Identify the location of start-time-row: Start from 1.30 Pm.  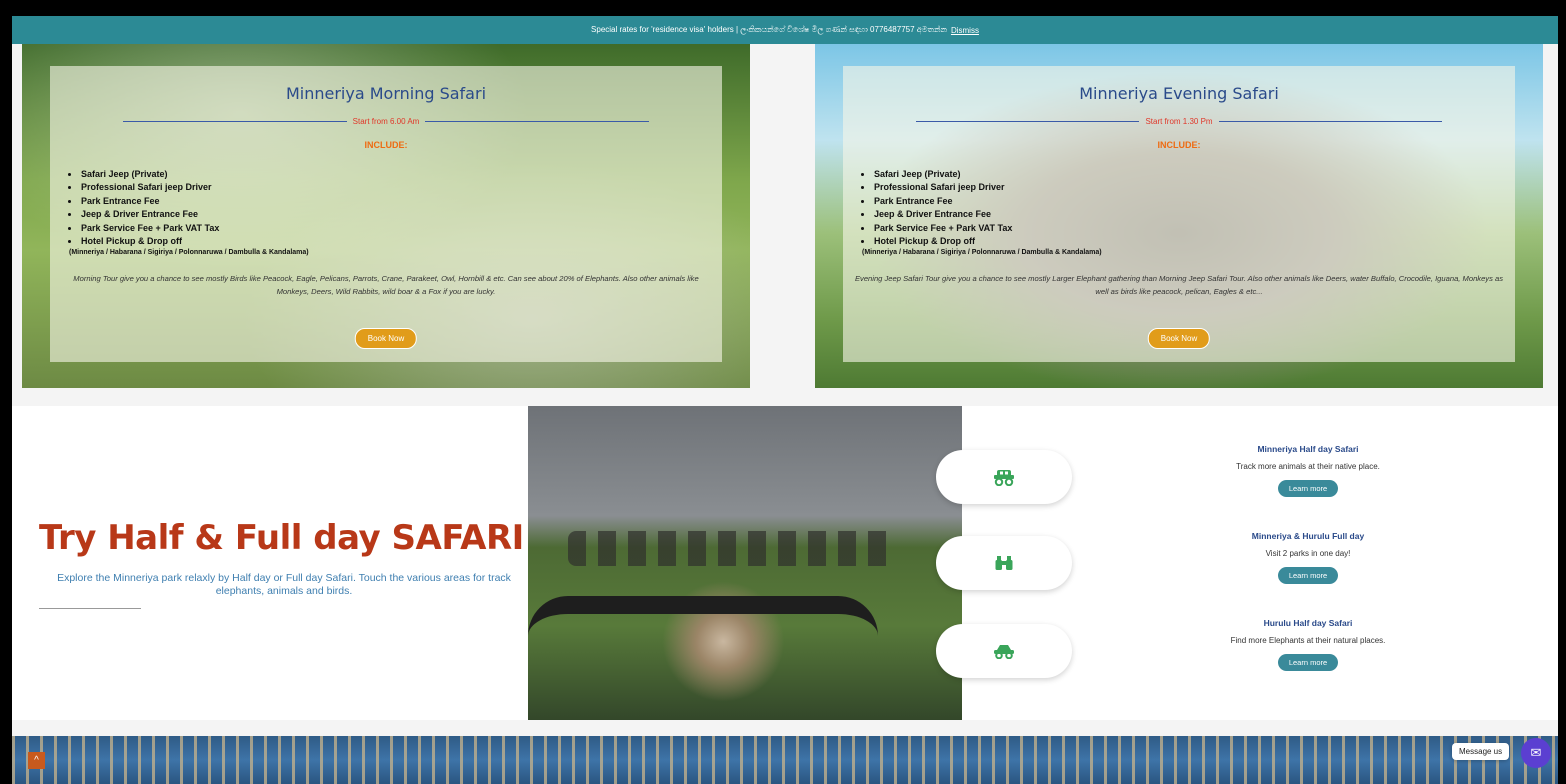
(1179, 121).